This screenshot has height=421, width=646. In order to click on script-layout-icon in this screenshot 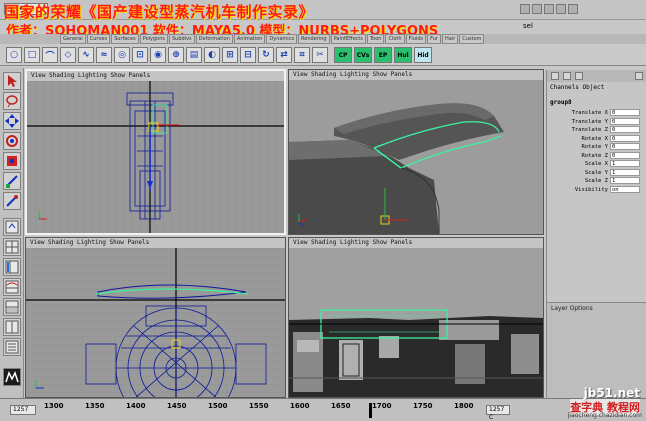, I will do `click(12, 327)`.